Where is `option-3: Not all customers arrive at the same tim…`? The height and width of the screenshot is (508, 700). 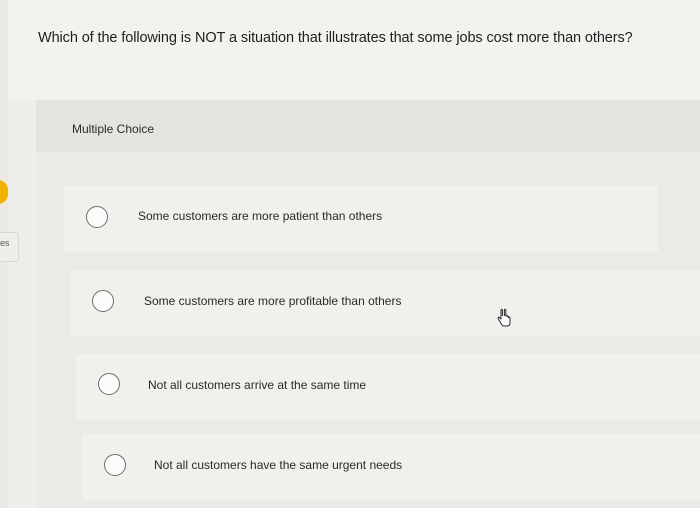 option-3: Not all customers arrive at the same tim… is located at coordinates (388, 387).